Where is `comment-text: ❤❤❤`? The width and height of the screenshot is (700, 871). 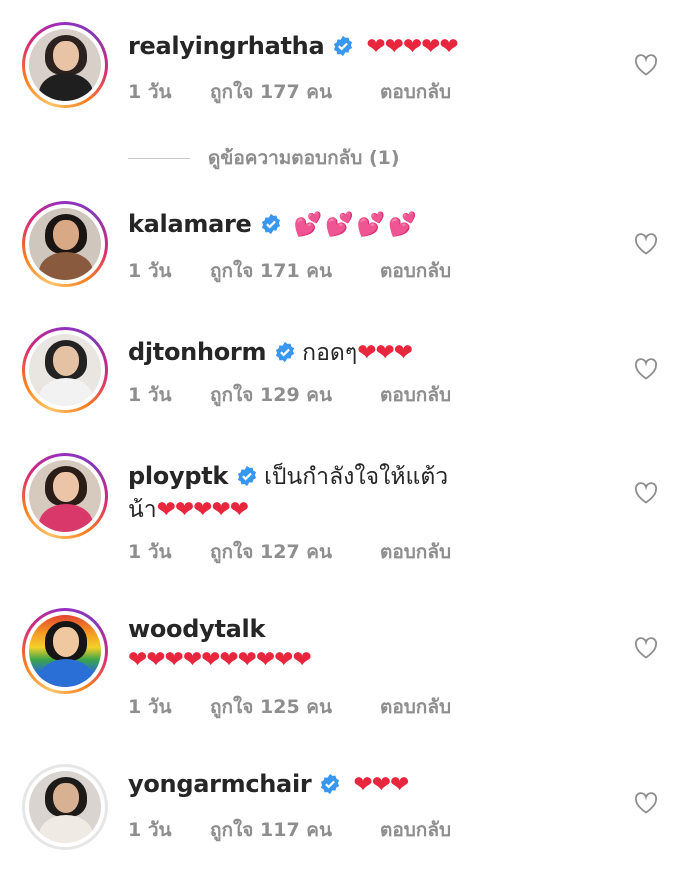
comment-text: ❤❤❤ is located at coordinates (381, 785).